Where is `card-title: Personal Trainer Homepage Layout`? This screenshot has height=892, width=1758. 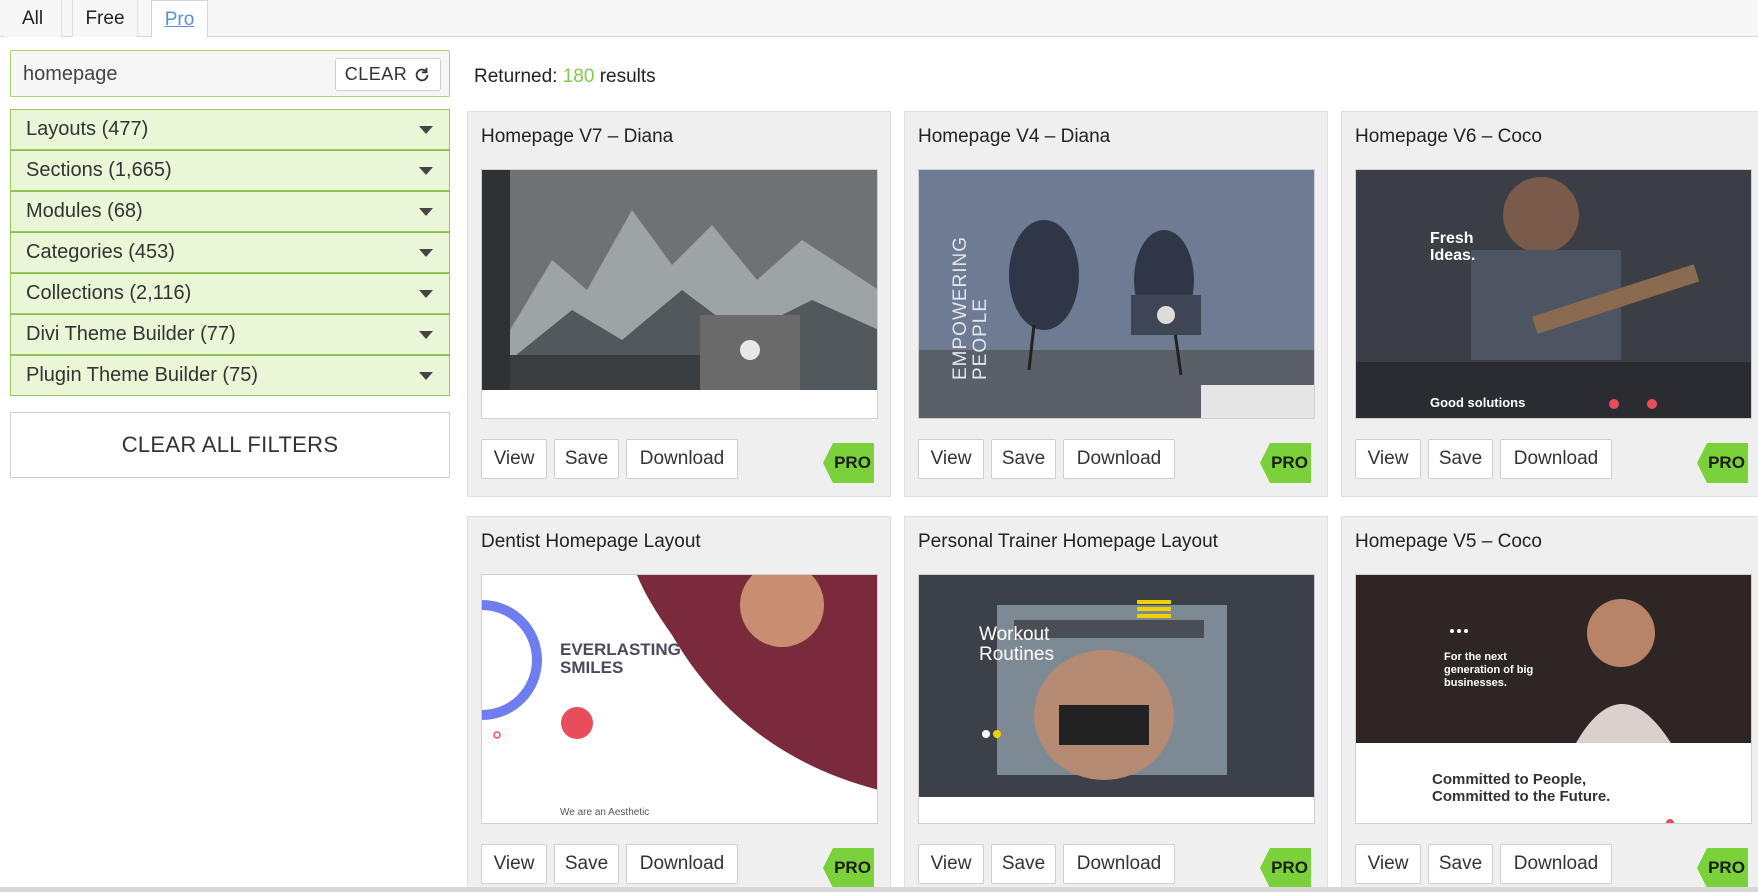
card-title: Personal Trainer Homepage Layout is located at coordinates (1068, 541).